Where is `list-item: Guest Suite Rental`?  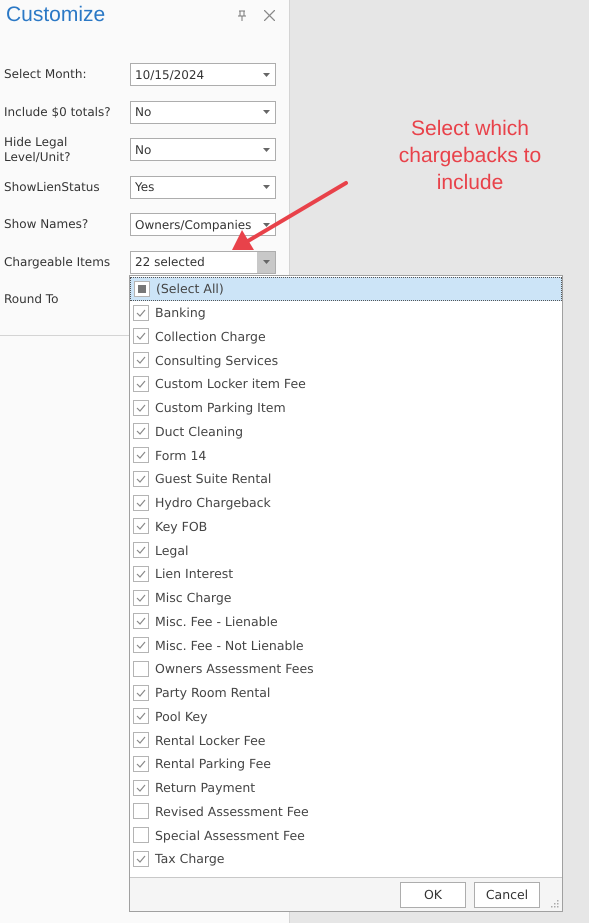 list-item: Guest Suite Rental is located at coordinates (346, 479).